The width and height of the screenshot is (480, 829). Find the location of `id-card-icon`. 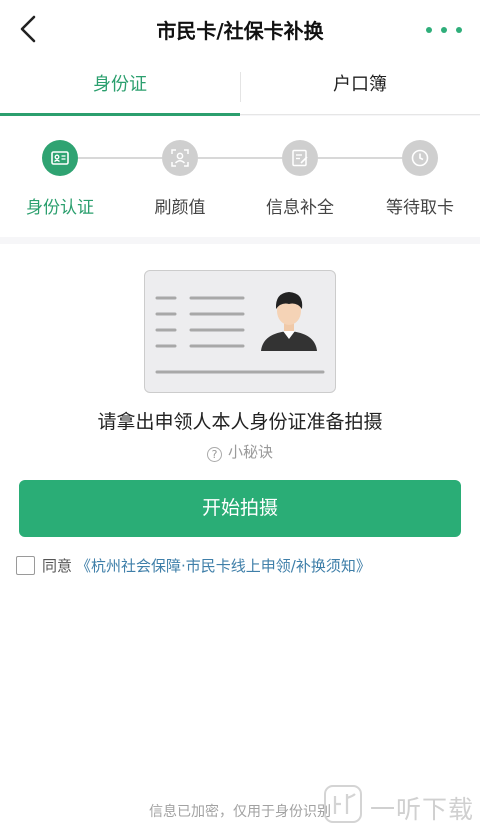

id-card-icon is located at coordinates (60, 158).